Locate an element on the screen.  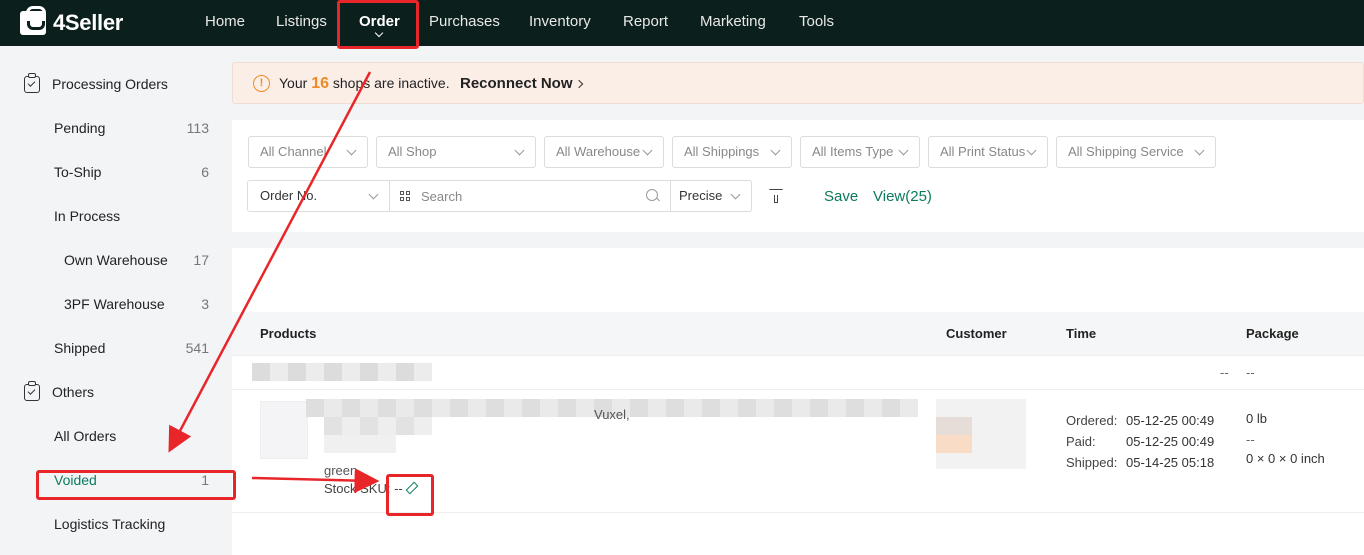
nav-order: Order is located at coordinates (379, 23).